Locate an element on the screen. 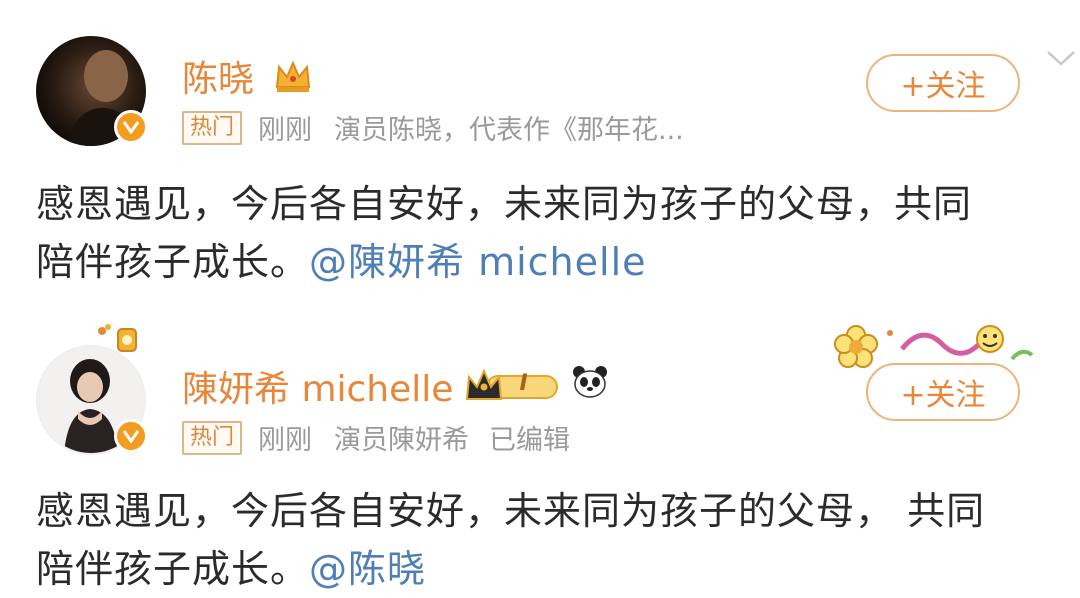 The image size is (1080, 598). mention-link: @陈晓 is located at coordinates (367, 569).